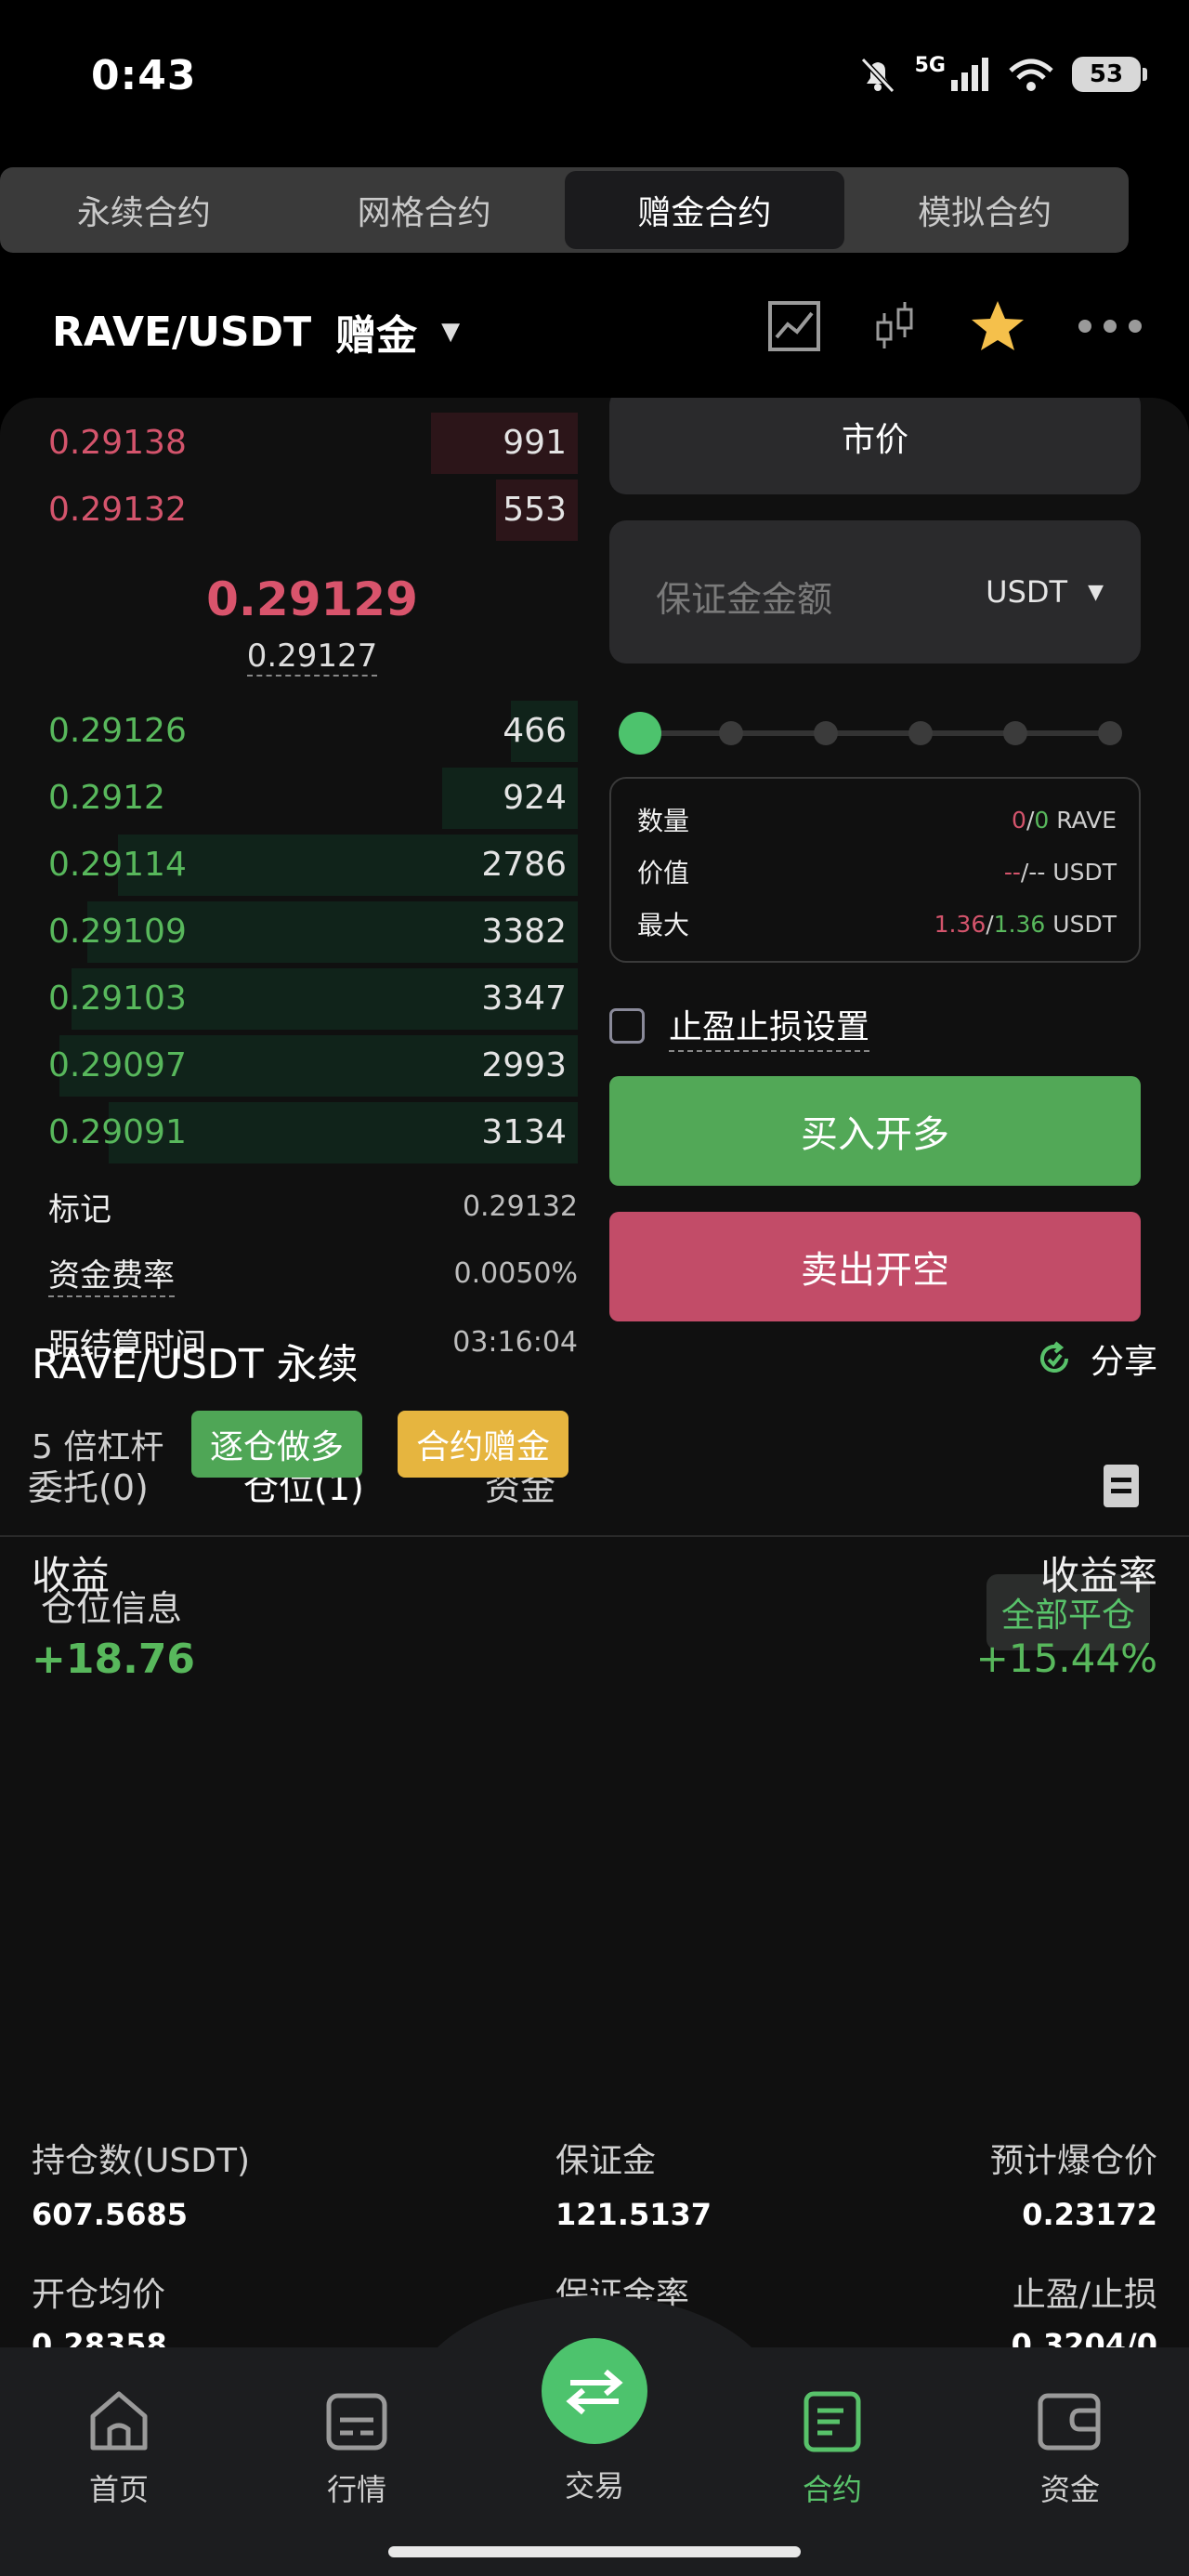  What do you see at coordinates (877, 75) in the screenshot?
I see `mute-icon` at bounding box center [877, 75].